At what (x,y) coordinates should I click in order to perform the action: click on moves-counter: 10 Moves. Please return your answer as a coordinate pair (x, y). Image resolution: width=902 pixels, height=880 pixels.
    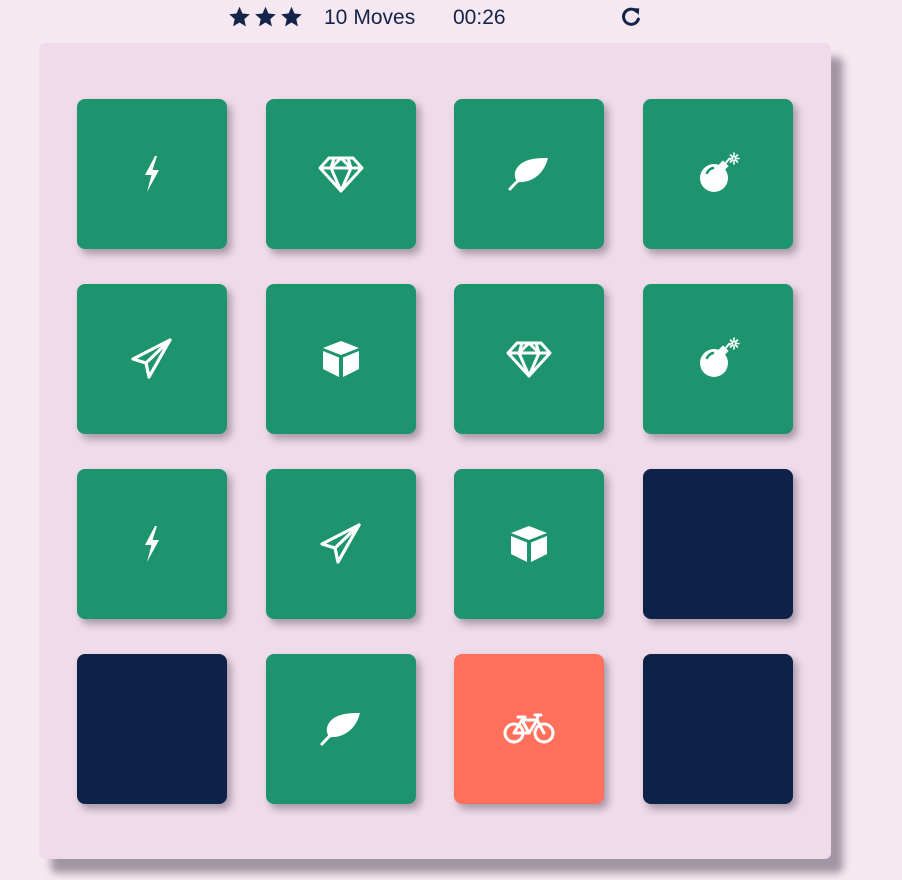
    Looking at the image, I should click on (369, 18).